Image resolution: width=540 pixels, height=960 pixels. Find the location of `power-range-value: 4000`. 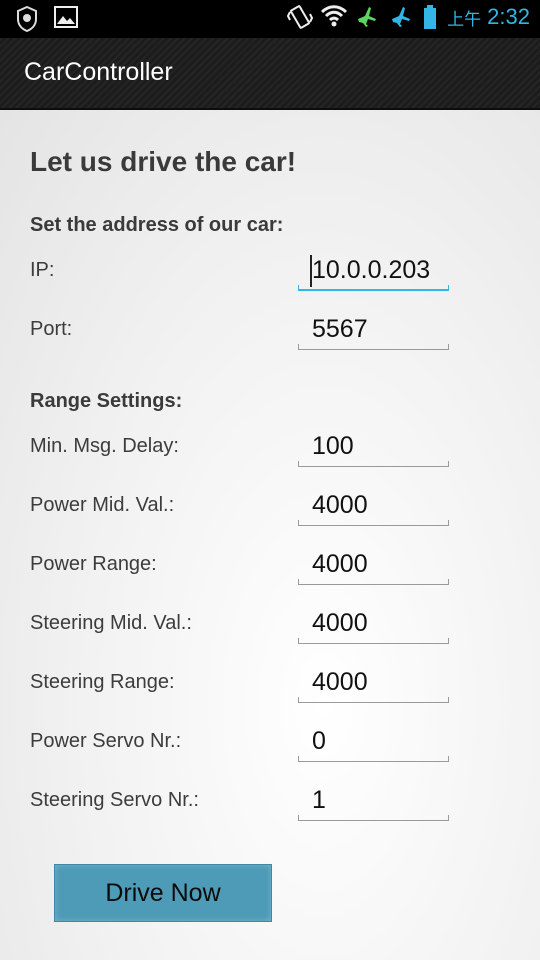

power-range-value: 4000 is located at coordinates (340, 564).